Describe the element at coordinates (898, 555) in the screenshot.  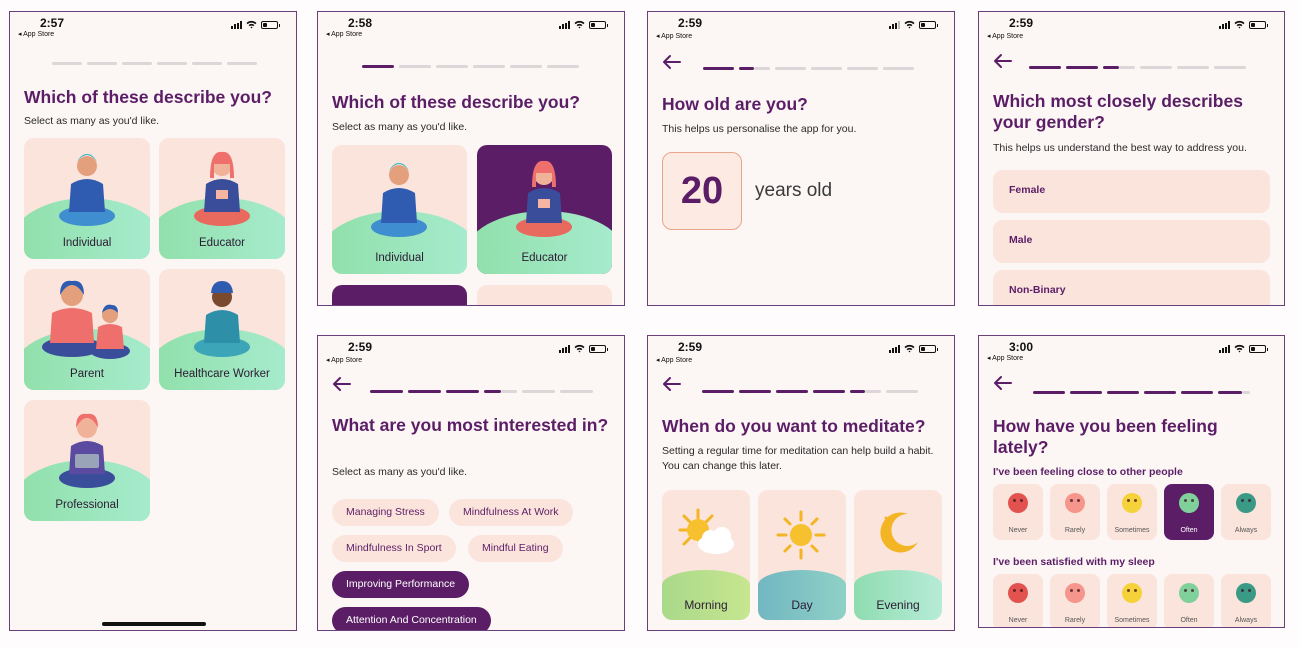
I see `time-option-evening: Evening` at that location.